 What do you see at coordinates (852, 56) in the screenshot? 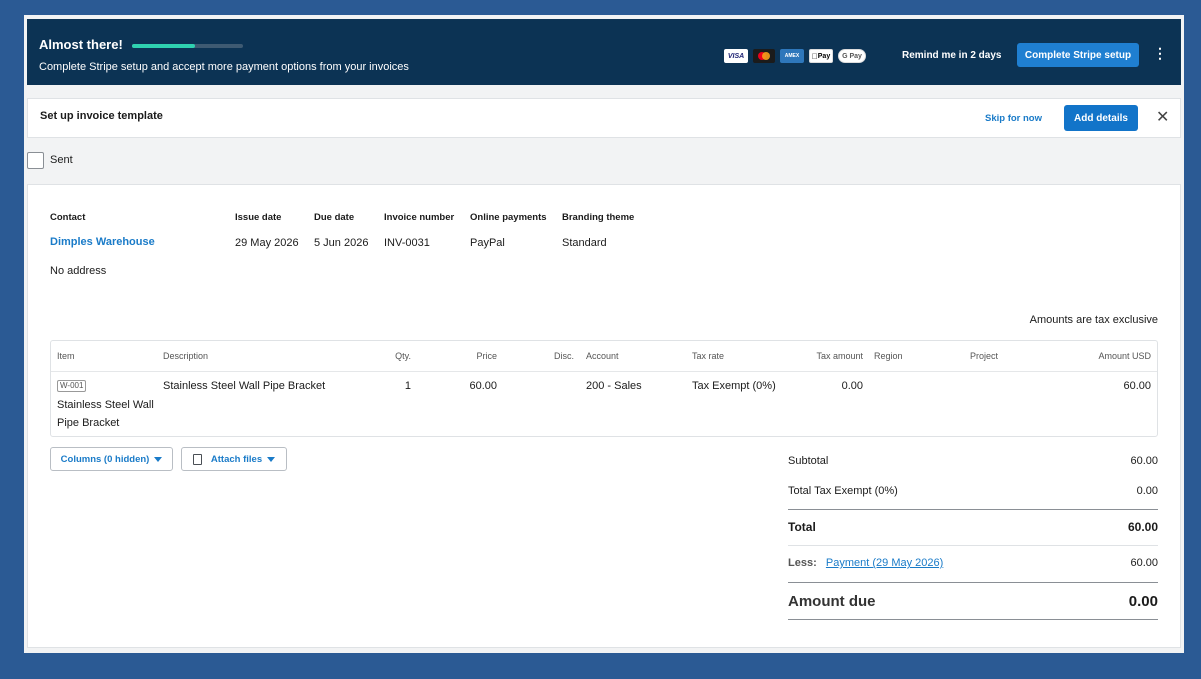
I see `google-pay-icon: G Pay` at bounding box center [852, 56].